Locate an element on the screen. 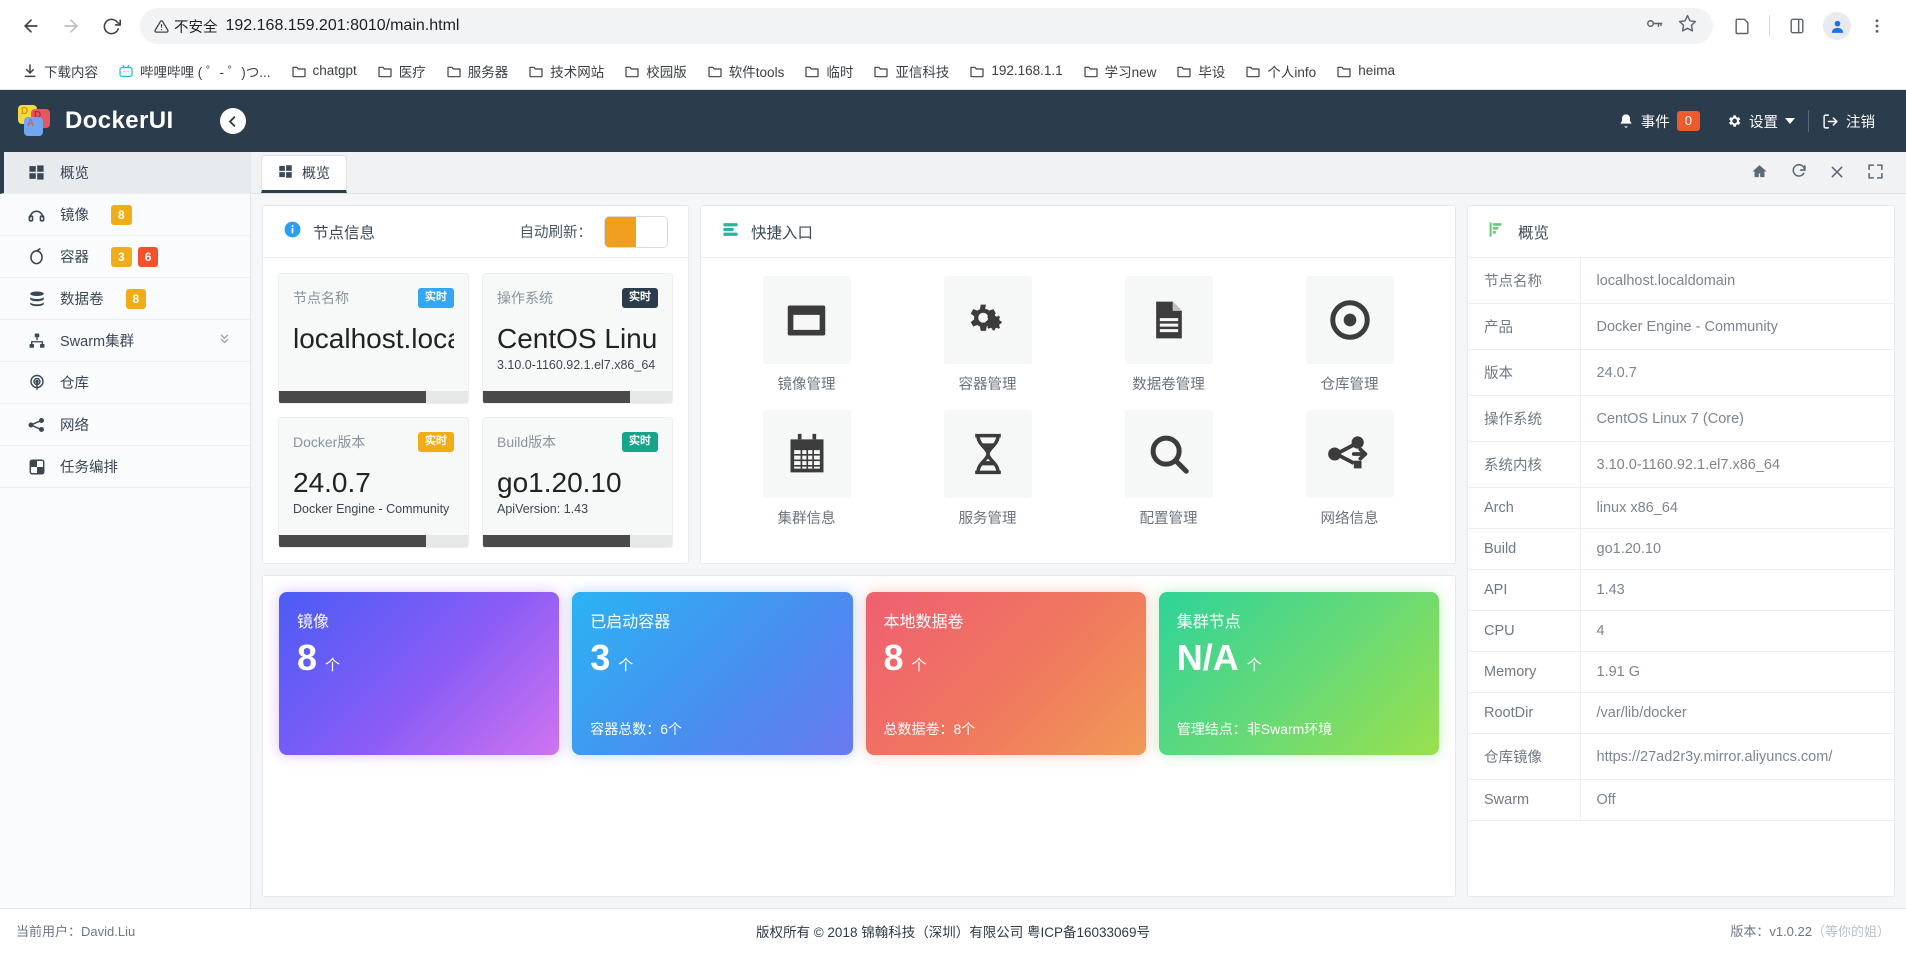  brand-logo: D D A DockerUI is located at coordinates (96, 121).